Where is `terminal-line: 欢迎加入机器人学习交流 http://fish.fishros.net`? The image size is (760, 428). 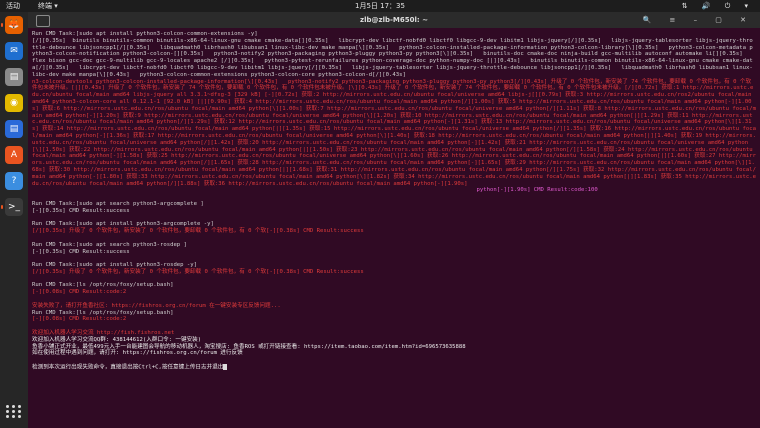 terminal-line: 欢迎加入机器人学习交流 http://fish.fishros.net is located at coordinates (103, 333).